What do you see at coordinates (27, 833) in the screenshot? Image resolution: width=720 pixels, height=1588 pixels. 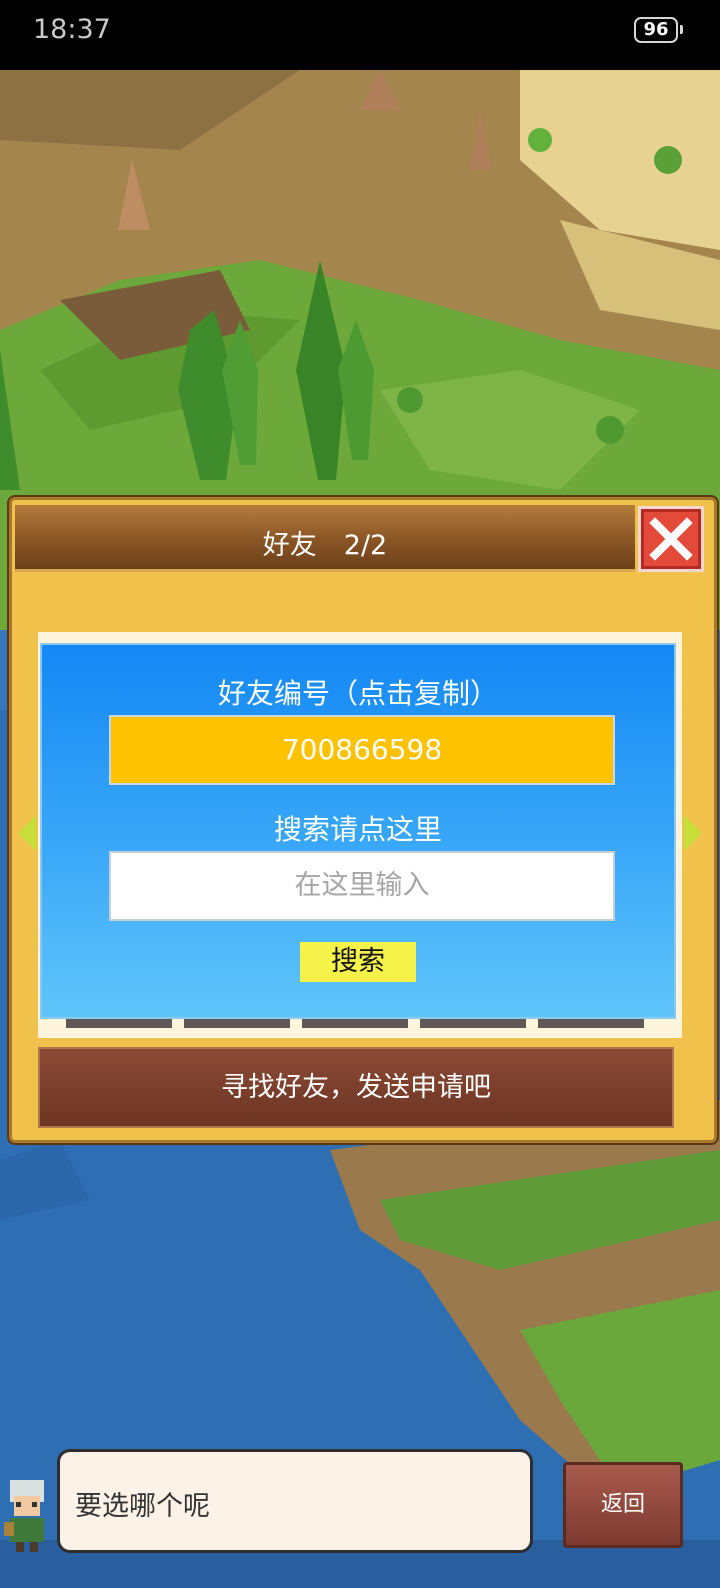 I see `previous-page-arrow-icon` at bounding box center [27, 833].